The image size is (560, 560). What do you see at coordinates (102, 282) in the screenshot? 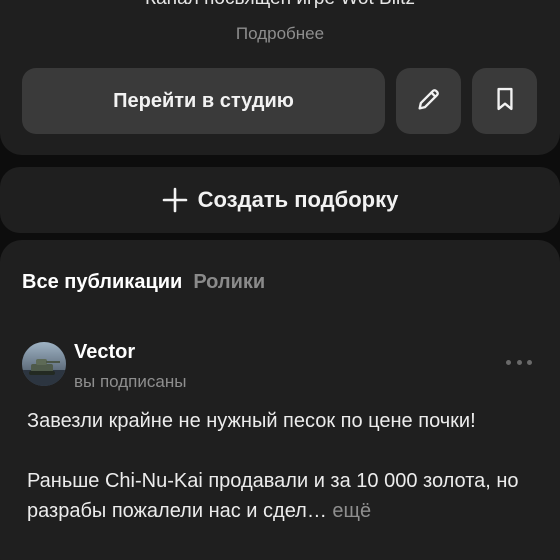
I see `tab-all-publications: Все публикации` at bounding box center [102, 282].